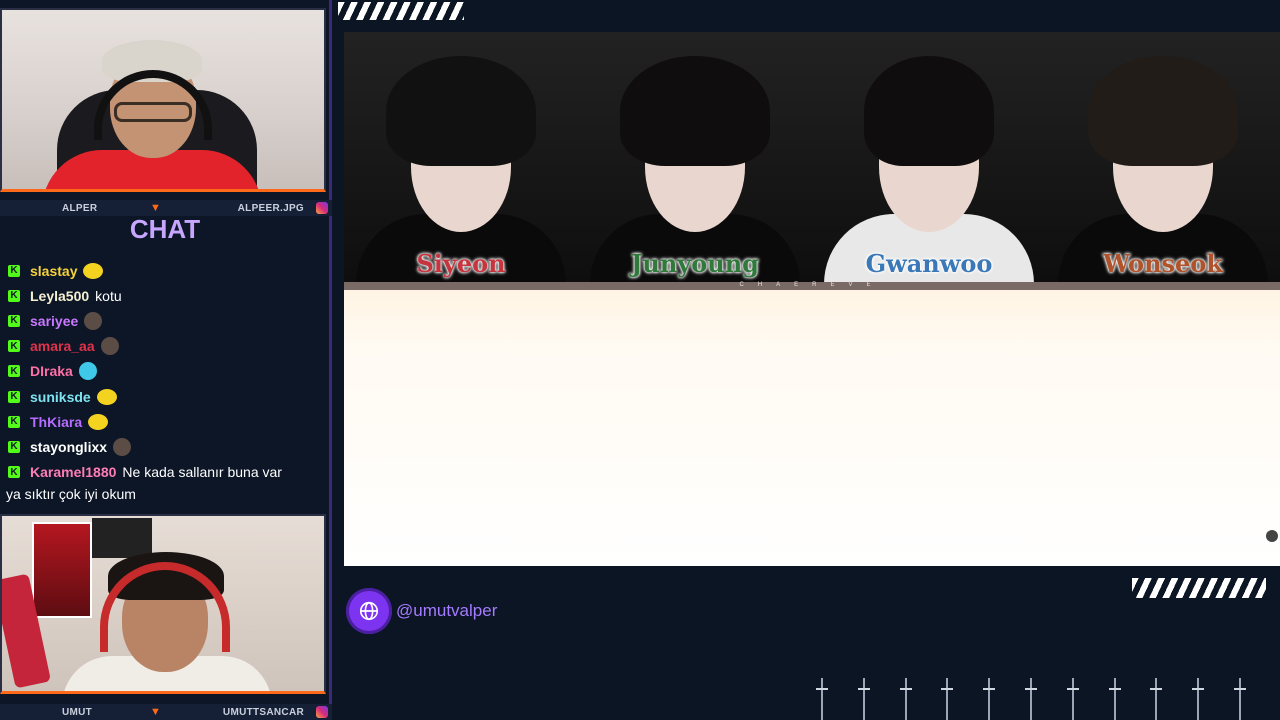  What do you see at coordinates (53, 271) in the screenshot?
I see `chat-username: slastay` at bounding box center [53, 271].